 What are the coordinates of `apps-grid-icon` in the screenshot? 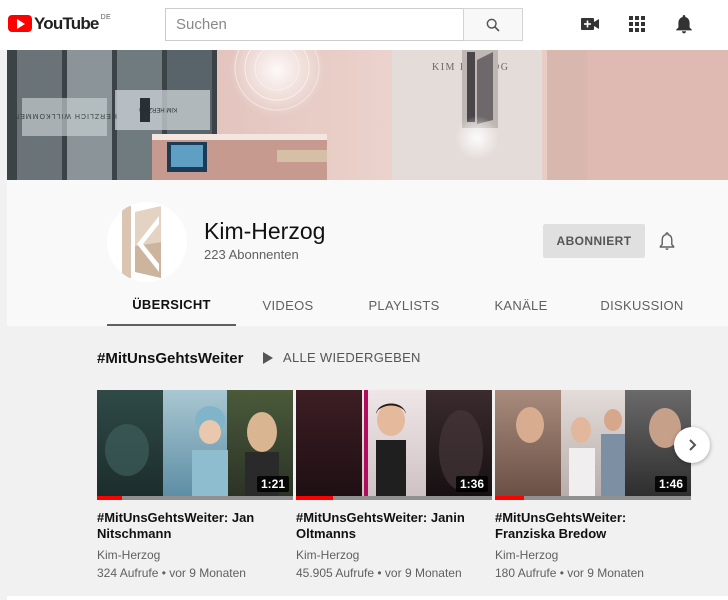 It's located at (637, 24).